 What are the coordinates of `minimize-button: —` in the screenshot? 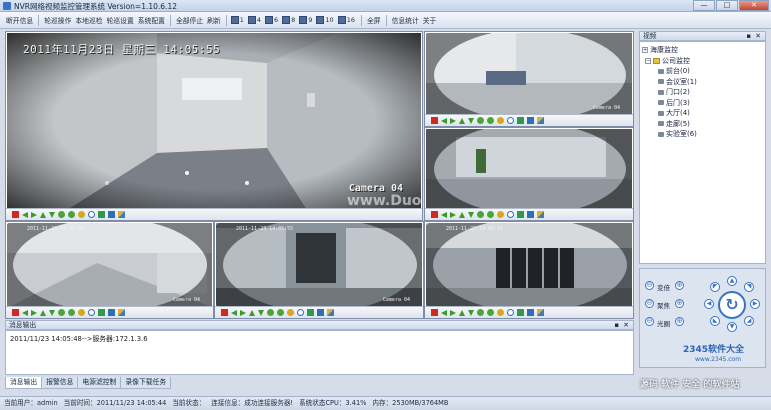 It's located at (704, 5).